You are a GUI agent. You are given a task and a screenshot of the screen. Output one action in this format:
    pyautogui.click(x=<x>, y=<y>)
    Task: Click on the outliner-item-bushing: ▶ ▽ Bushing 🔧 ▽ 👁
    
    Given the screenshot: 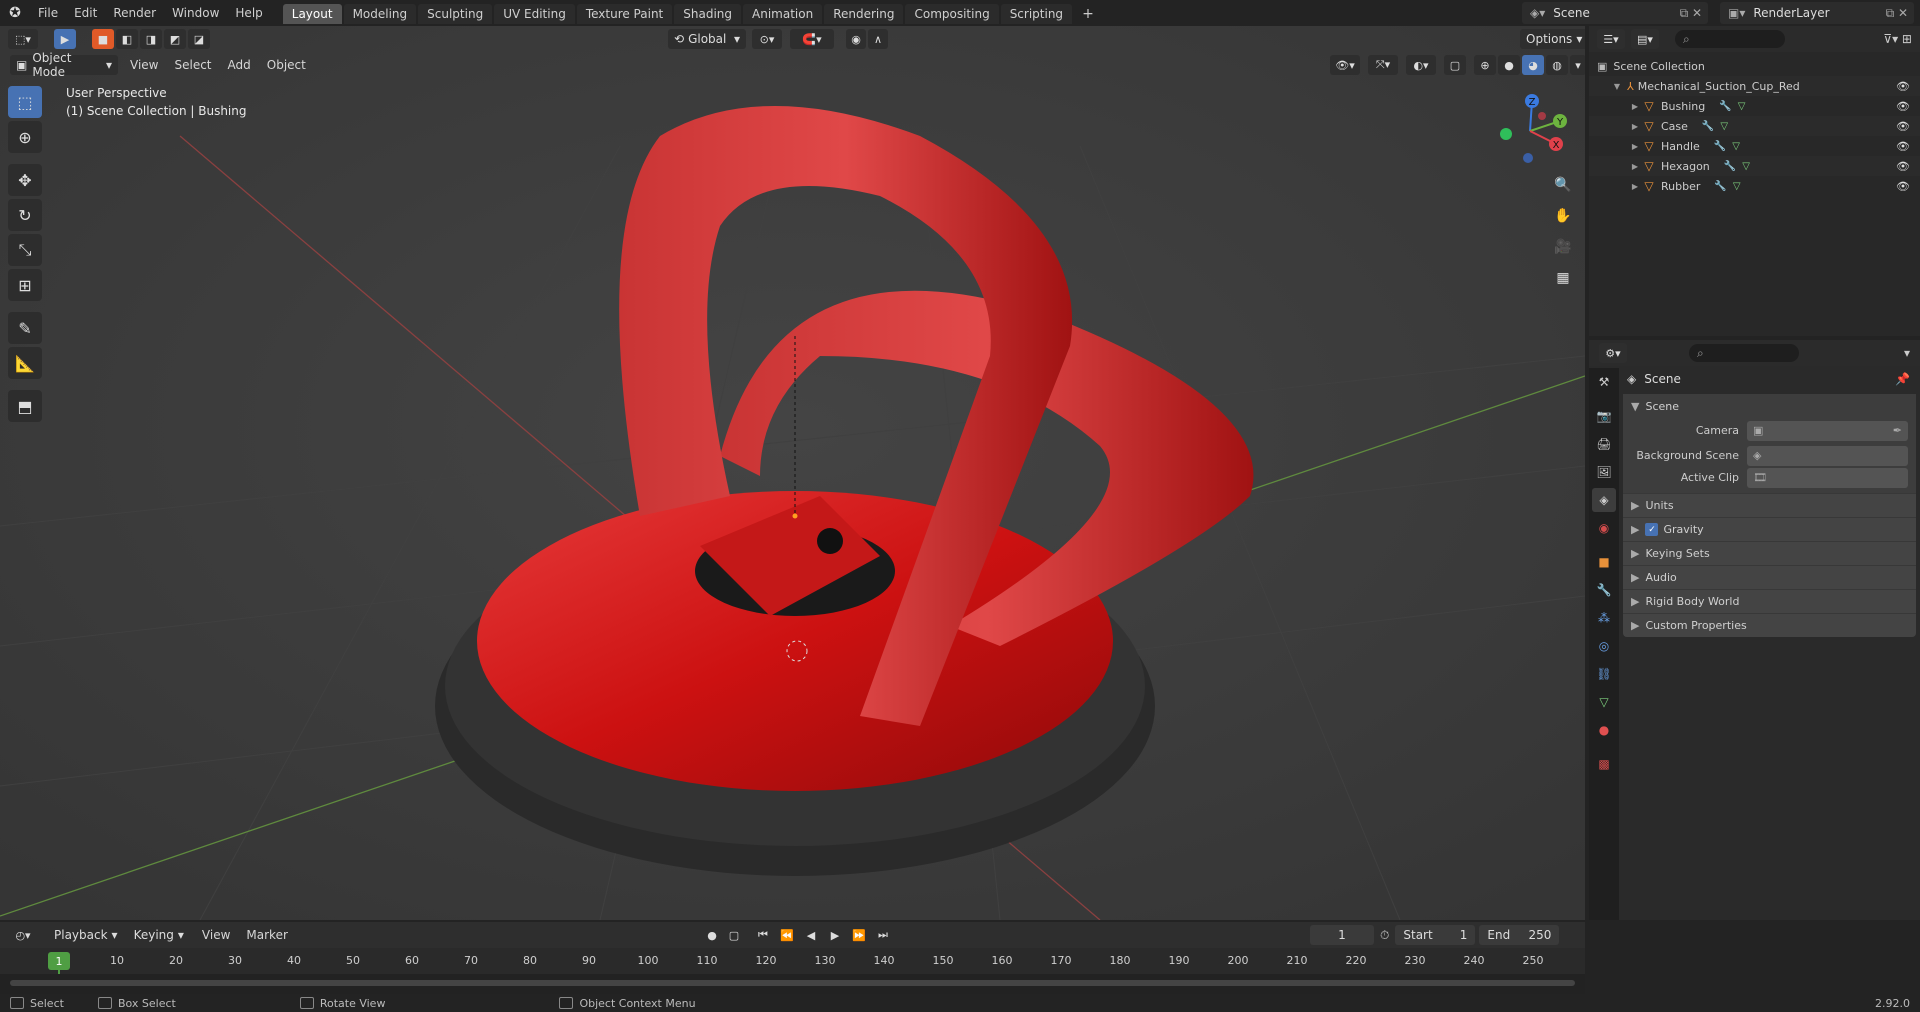 What is the action you would take?
    pyautogui.click(x=1754, y=106)
    